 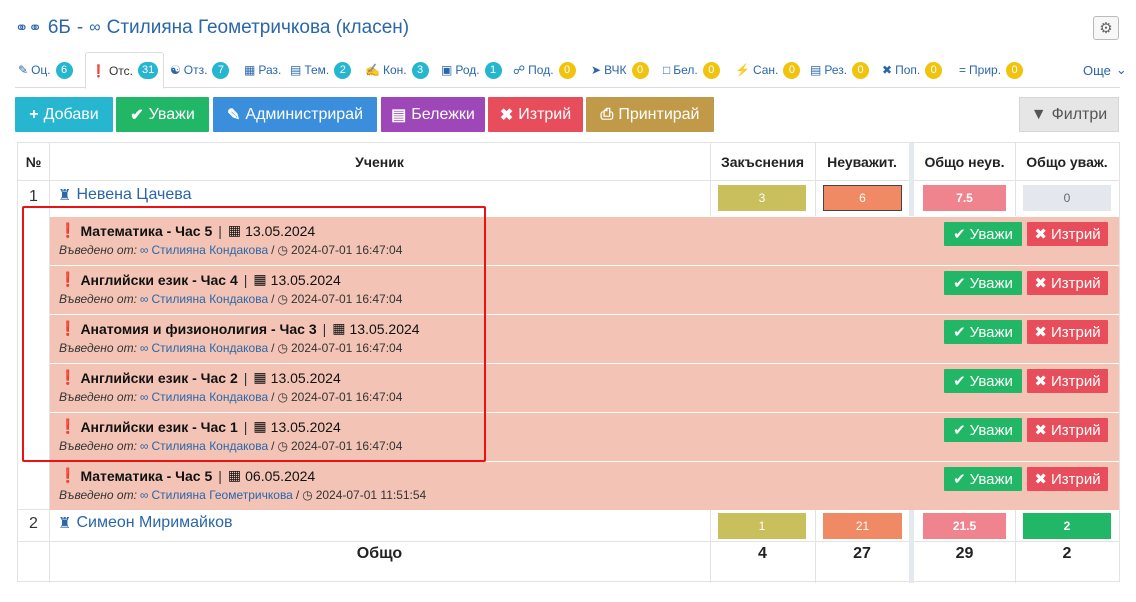 What do you see at coordinates (862, 526) in the screenshot?
I see `unexcused-count-box: 21` at bounding box center [862, 526].